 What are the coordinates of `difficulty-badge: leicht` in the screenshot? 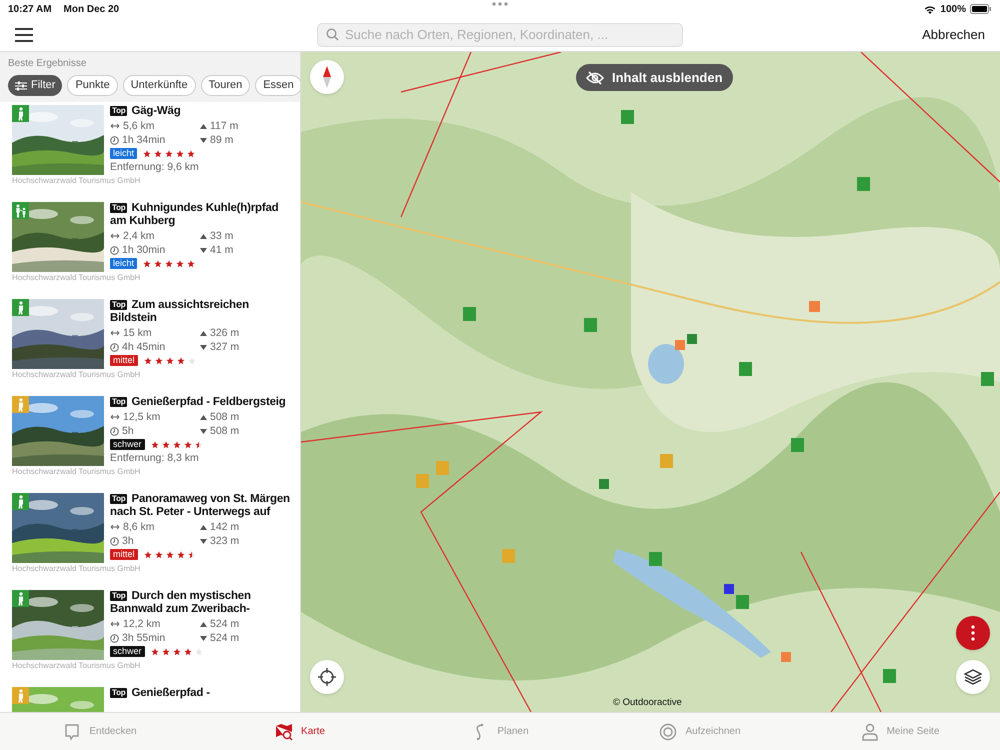 It's located at (124, 263).